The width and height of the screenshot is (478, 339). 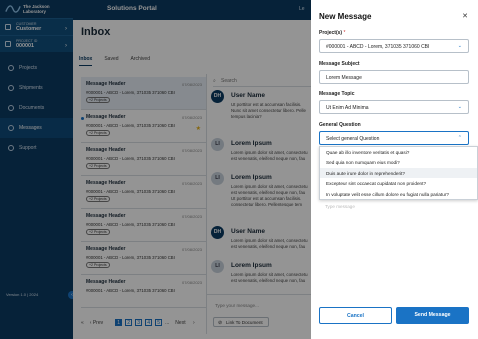 What do you see at coordinates (465, 16) in the screenshot?
I see `close-icon: ✕` at bounding box center [465, 16].